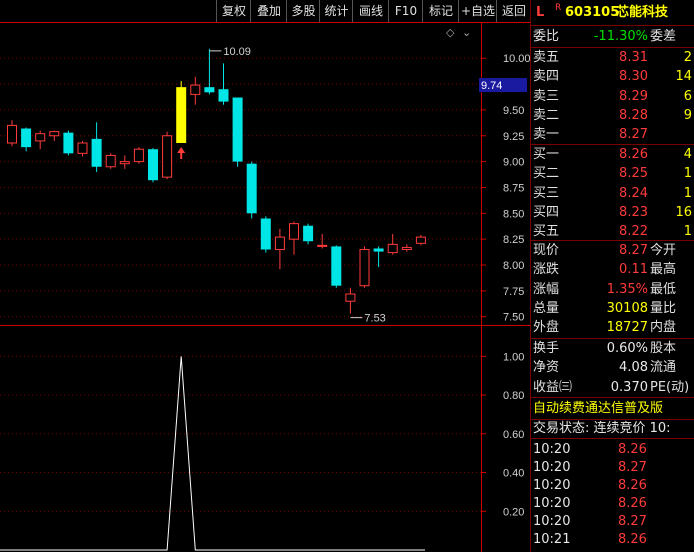  I want to click on asks-value: 8.27, so click(633, 135).